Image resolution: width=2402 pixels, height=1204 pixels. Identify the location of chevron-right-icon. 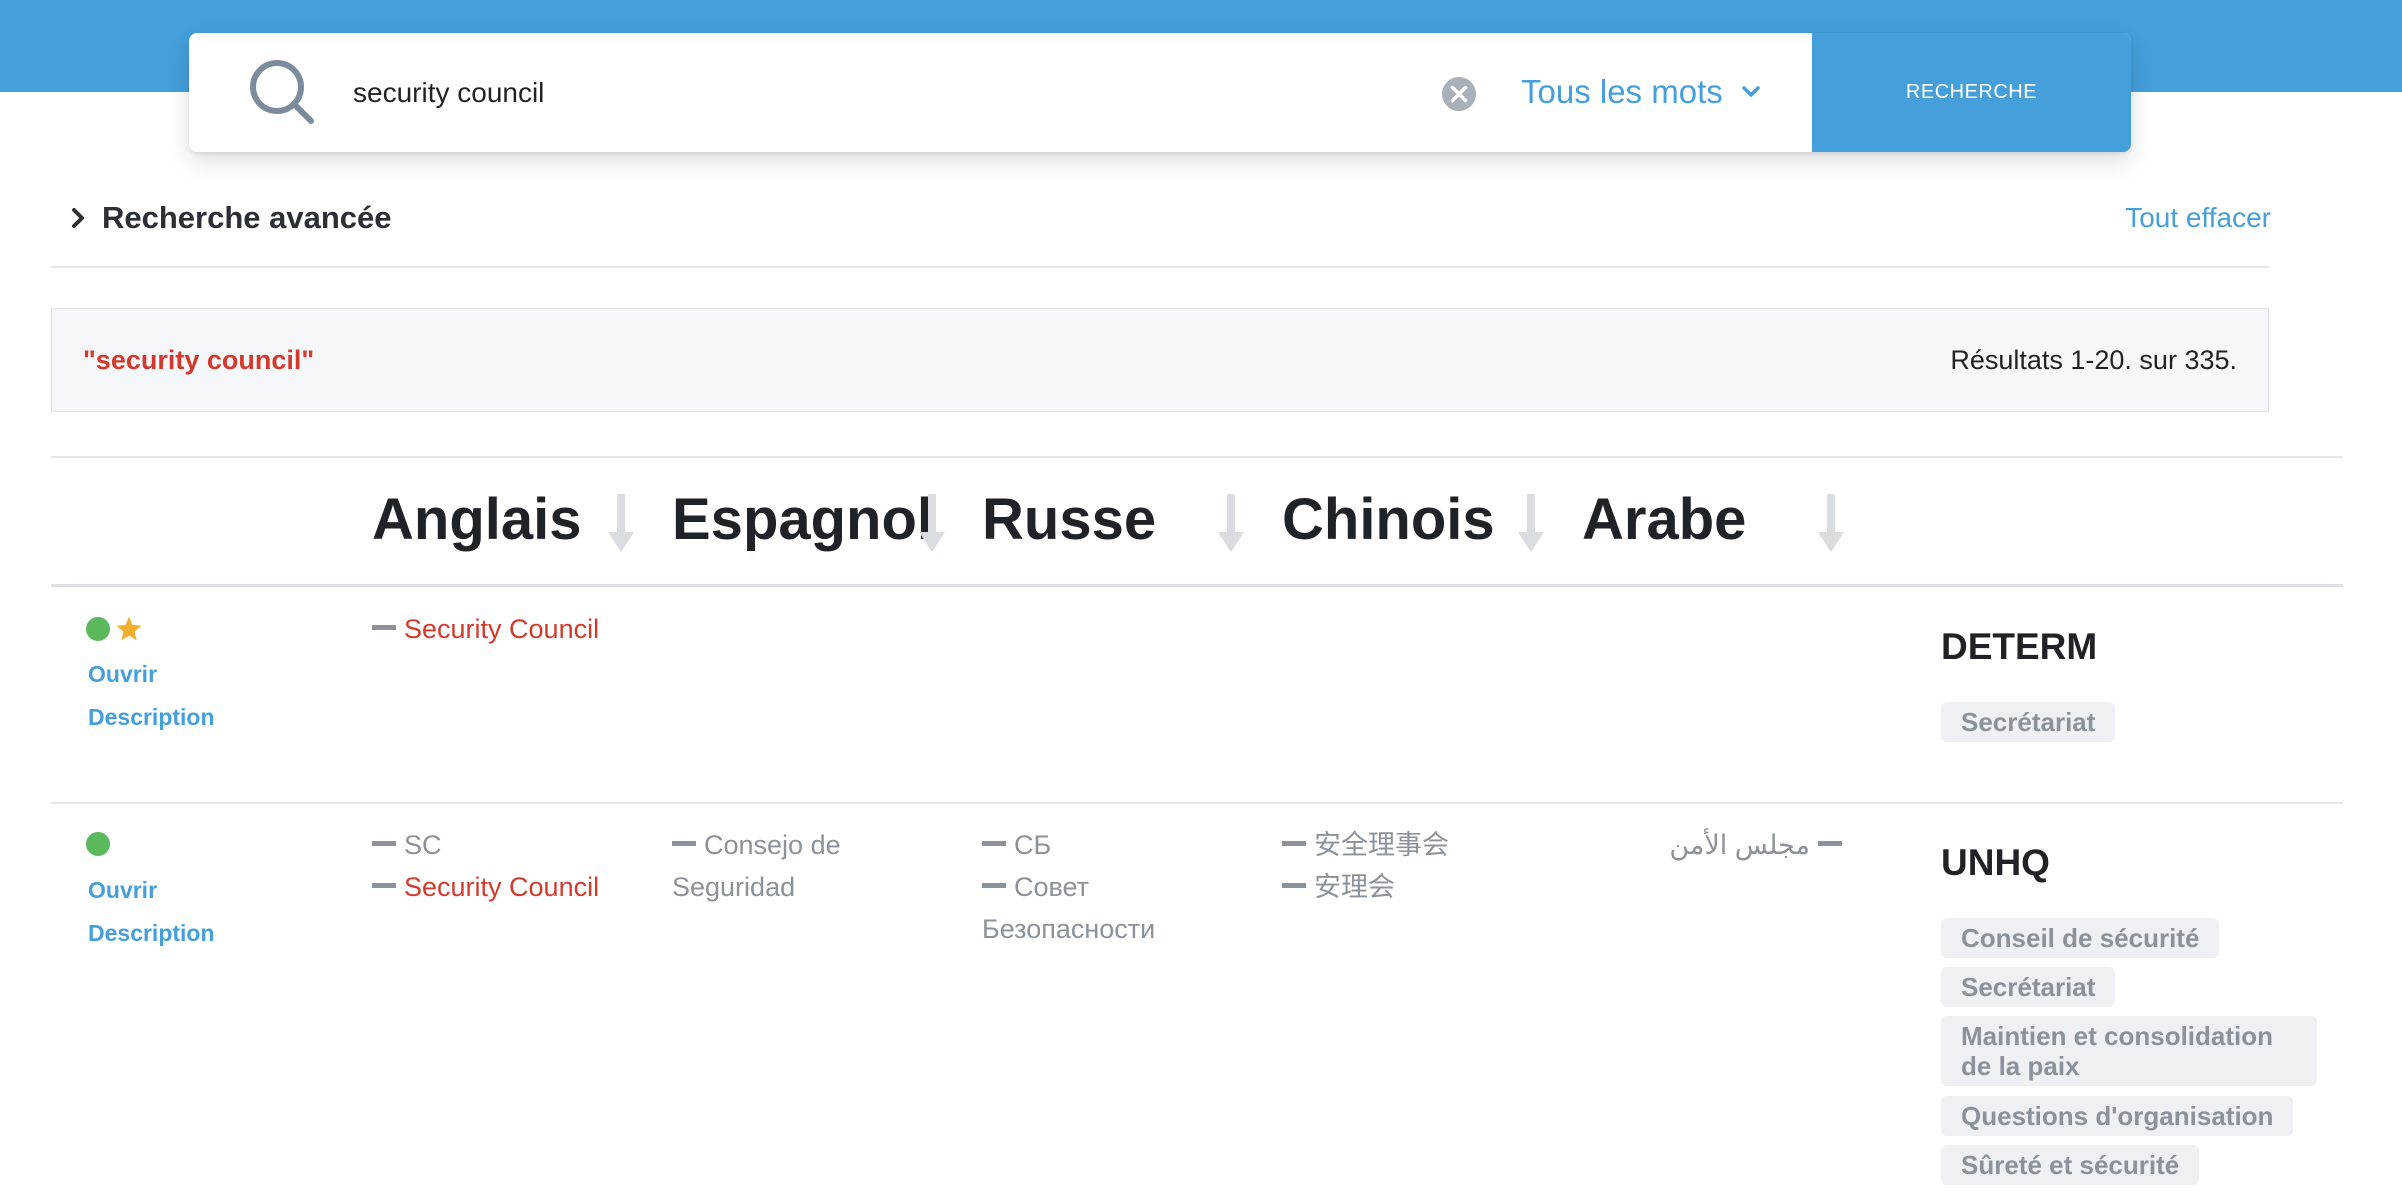
(78, 218).